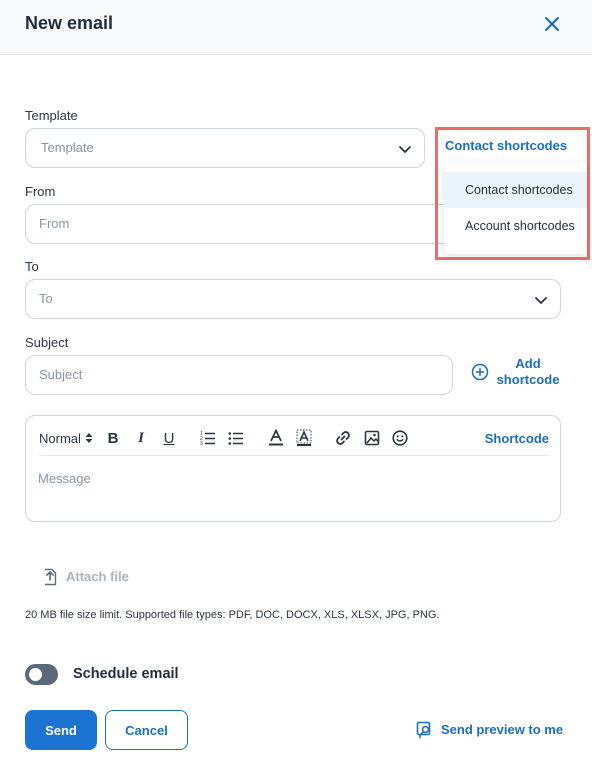 This screenshot has width=592, height=775. What do you see at coordinates (67, 147) in the screenshot?
I see `template-placeholder: Template` at bounding box center [67, 147].